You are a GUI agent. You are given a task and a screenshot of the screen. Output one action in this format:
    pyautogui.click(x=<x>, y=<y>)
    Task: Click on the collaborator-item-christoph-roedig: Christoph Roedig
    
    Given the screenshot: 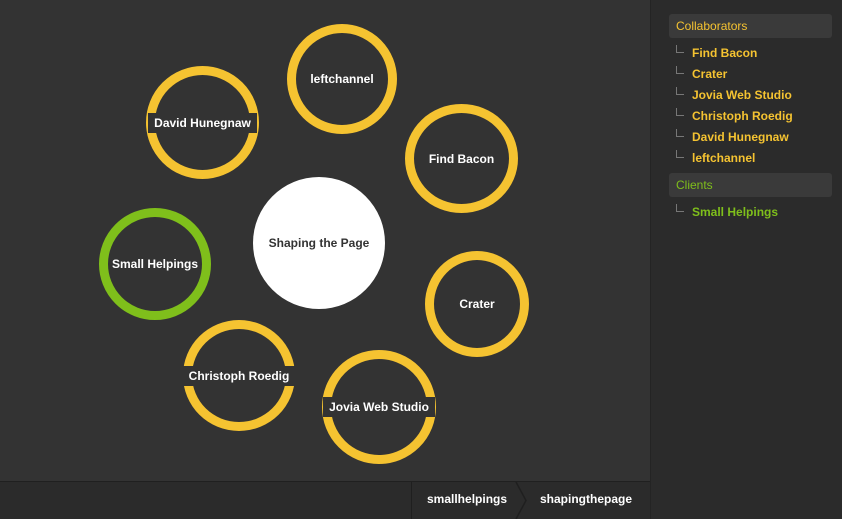 What is the action you would take?
    pyautogui.click(x=746, y=116)
    